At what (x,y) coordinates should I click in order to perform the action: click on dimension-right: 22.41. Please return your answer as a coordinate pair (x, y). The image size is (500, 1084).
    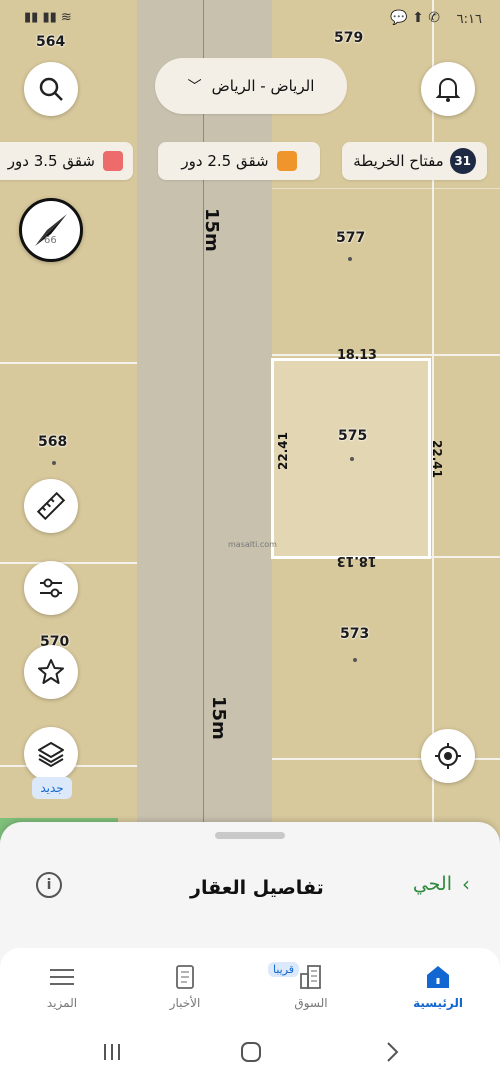
    Looking at the image, I should click on (436, 459).